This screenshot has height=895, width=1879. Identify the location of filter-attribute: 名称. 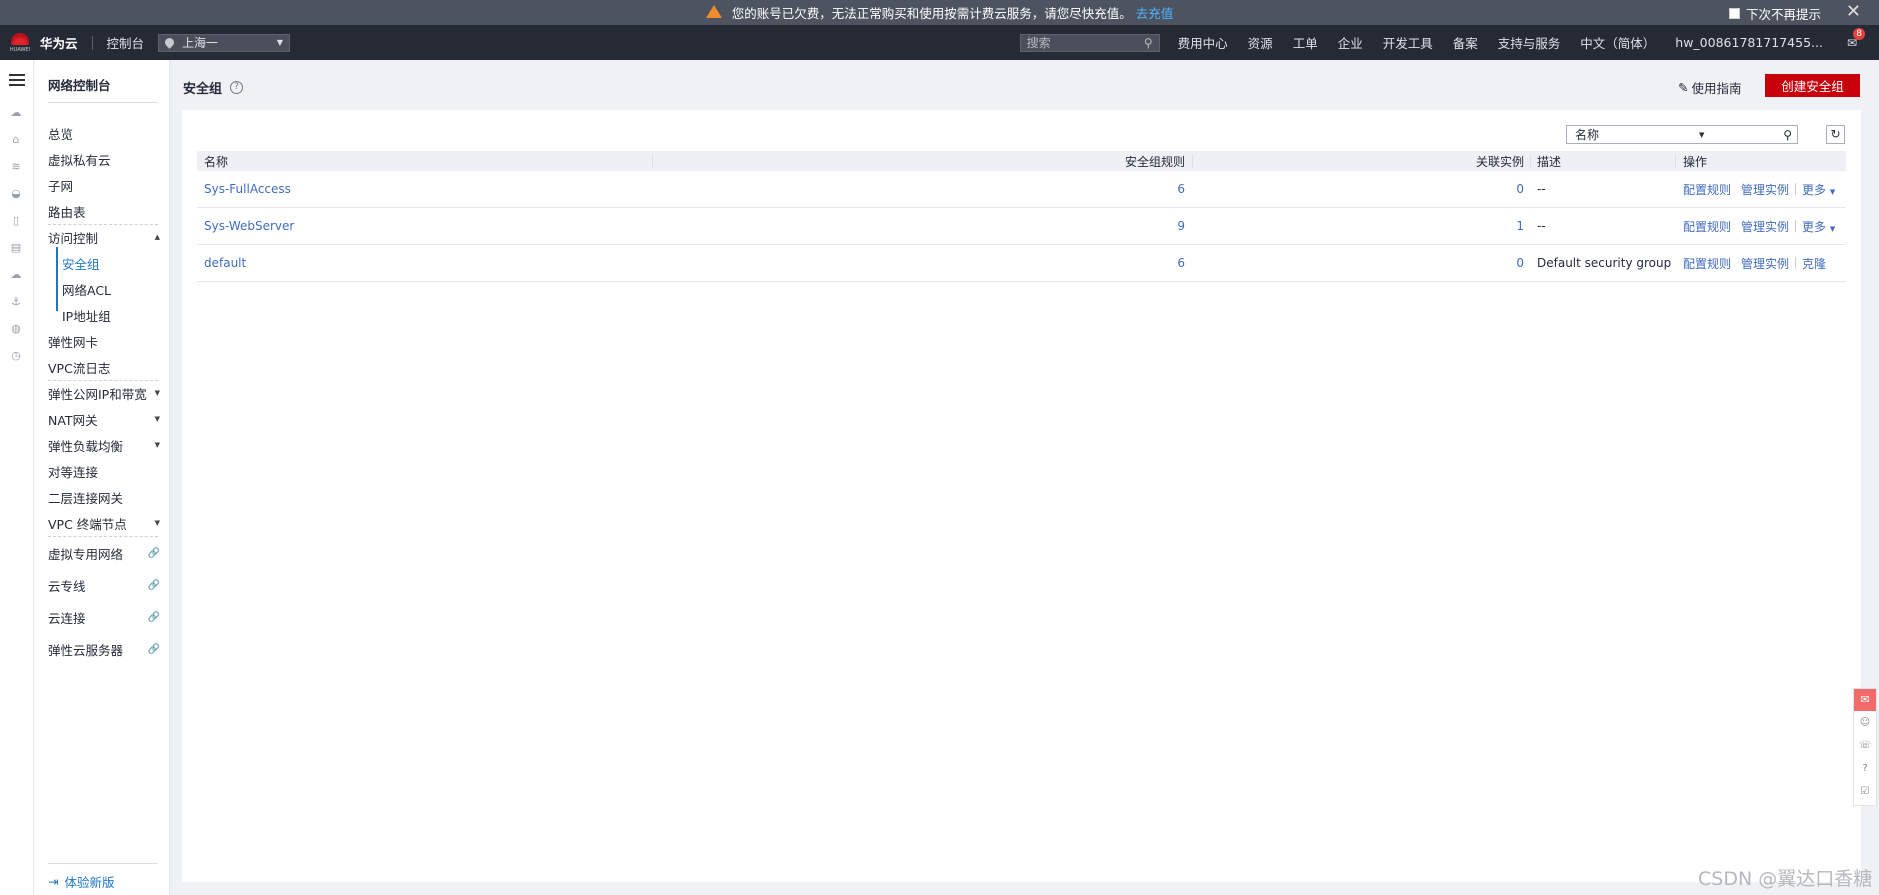
(1587, 134).